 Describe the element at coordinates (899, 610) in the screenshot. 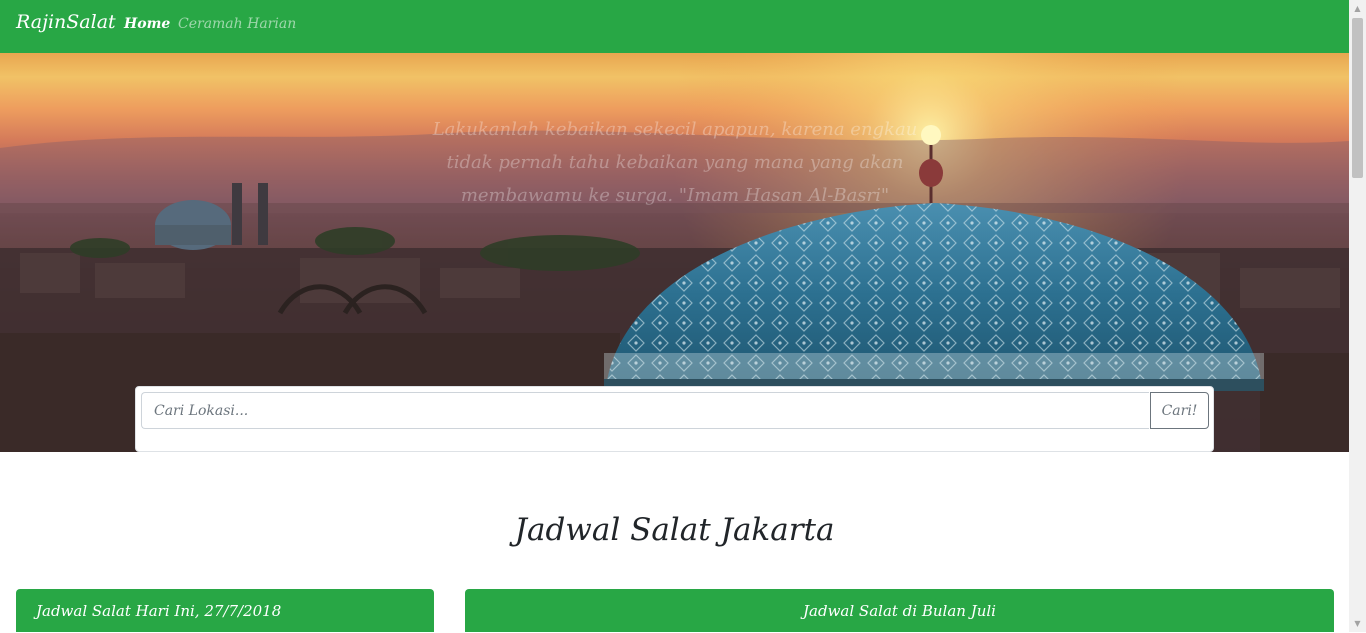

I see `monthly-schedule-header: Jadwal Salat di Bulan Juli` at that location.